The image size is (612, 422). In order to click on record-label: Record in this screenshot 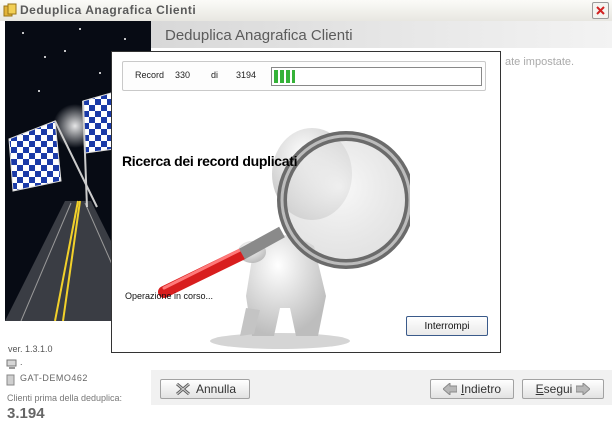, I will do `click(150, 75)`.